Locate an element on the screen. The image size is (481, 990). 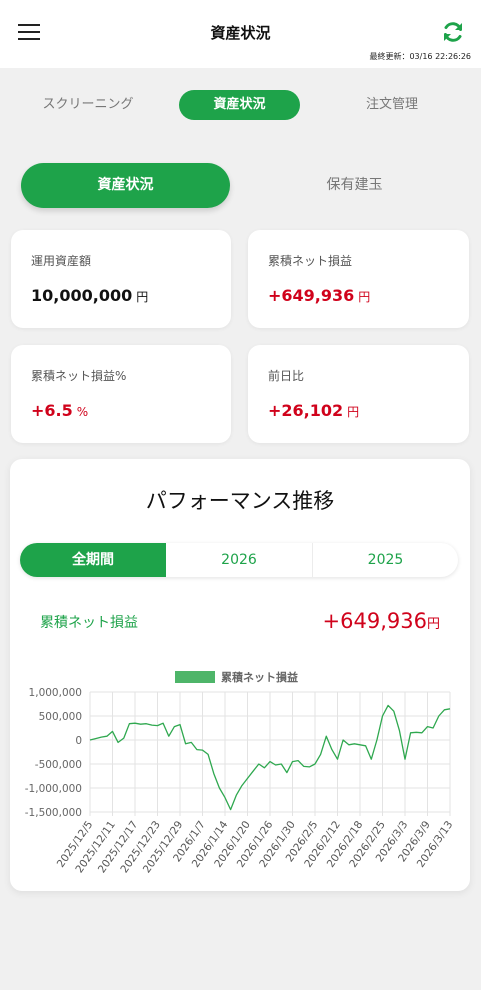
nav-tab-assets: 資産状況 is located at coordinates (239, 105).